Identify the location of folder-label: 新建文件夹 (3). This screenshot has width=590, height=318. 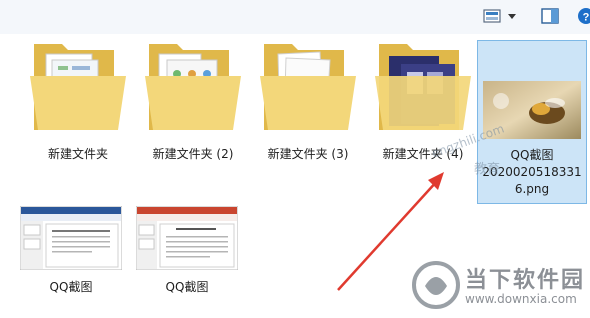
(308, 154).